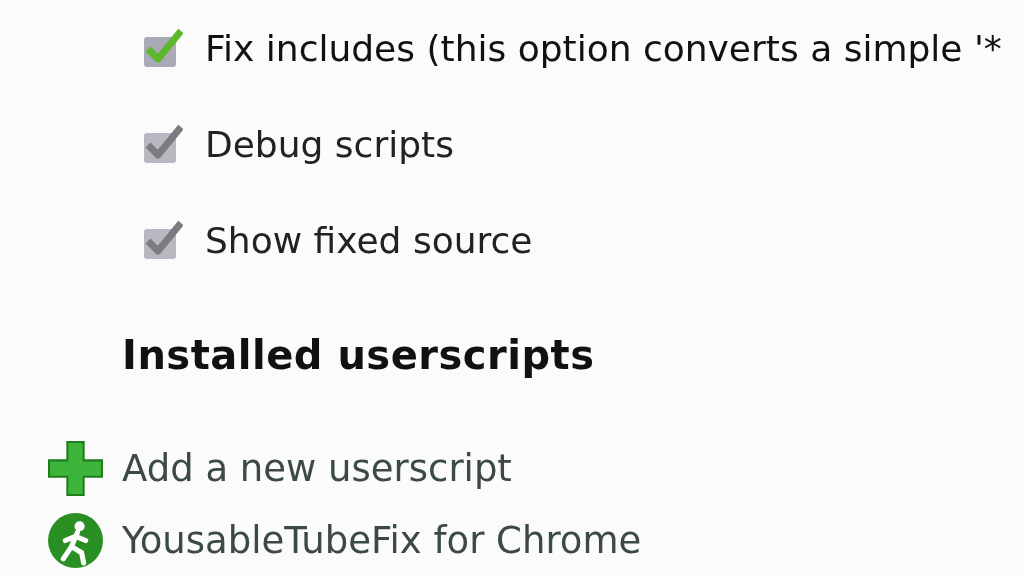  I want to click on runner-icon, so click(75, 540).